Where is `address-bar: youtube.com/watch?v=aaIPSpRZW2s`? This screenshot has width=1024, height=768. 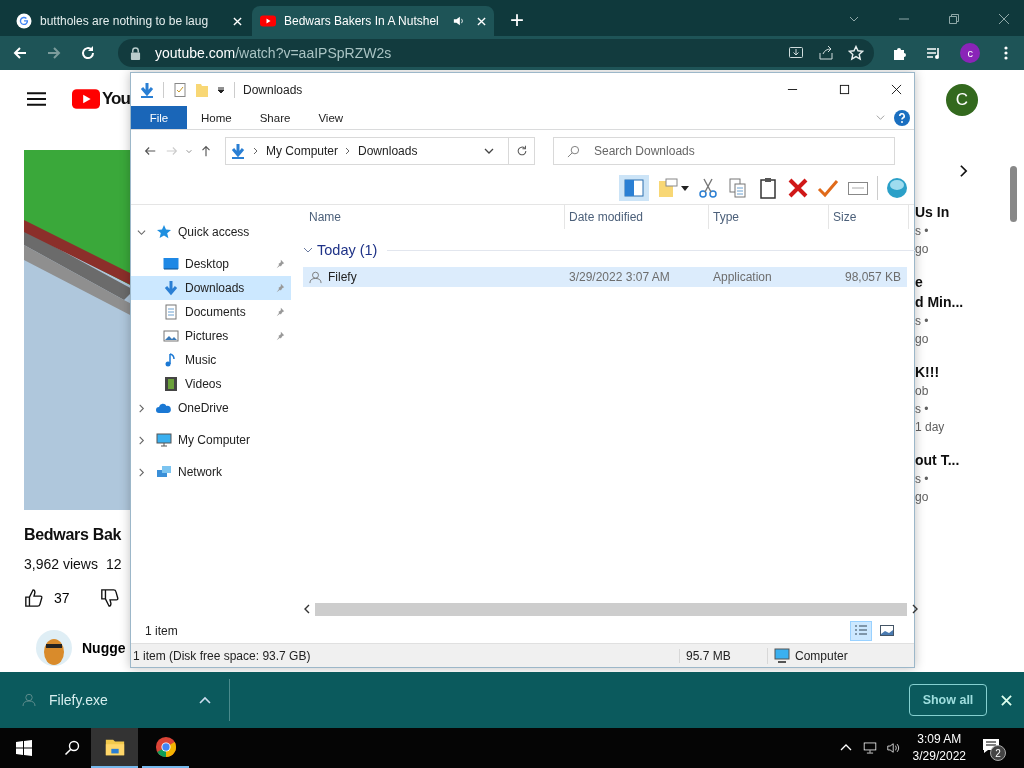 address-bar: youtube.com/watch?v=aaIPSpRZW2s is located at coordinates (496, 53).